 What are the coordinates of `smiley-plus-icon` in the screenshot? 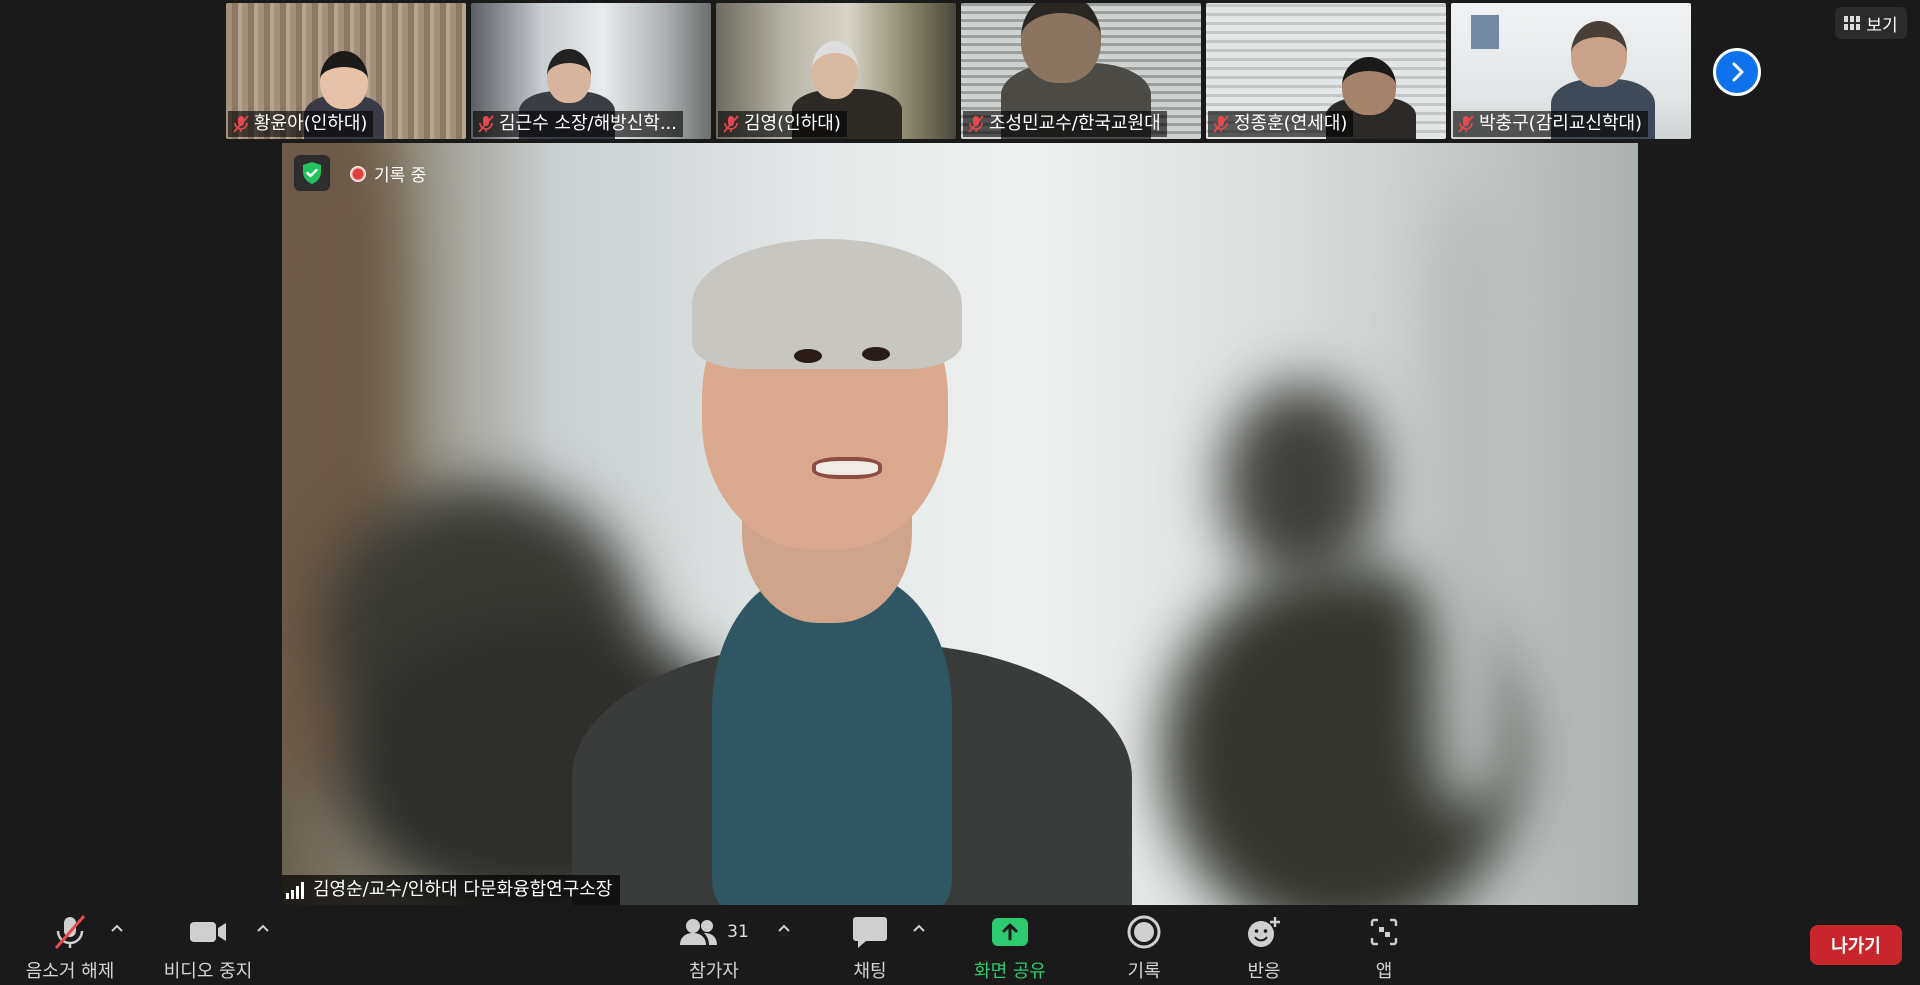 It's located at (1264, 932).